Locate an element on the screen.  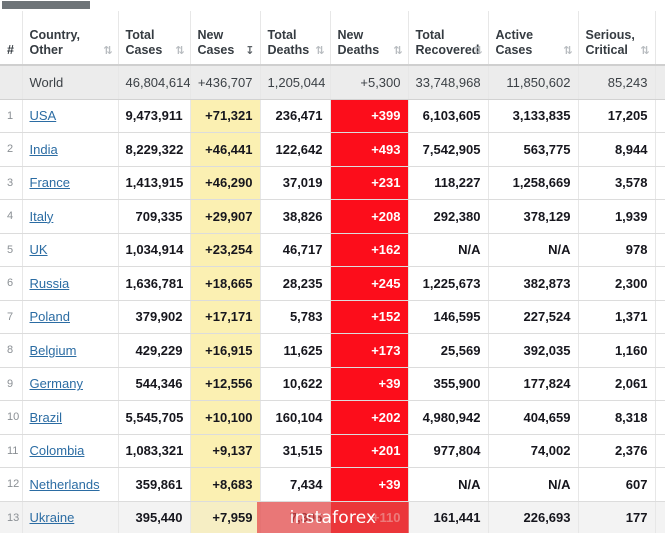
total-deaths-cell: 122,642 is located at coordinates (295, 149).